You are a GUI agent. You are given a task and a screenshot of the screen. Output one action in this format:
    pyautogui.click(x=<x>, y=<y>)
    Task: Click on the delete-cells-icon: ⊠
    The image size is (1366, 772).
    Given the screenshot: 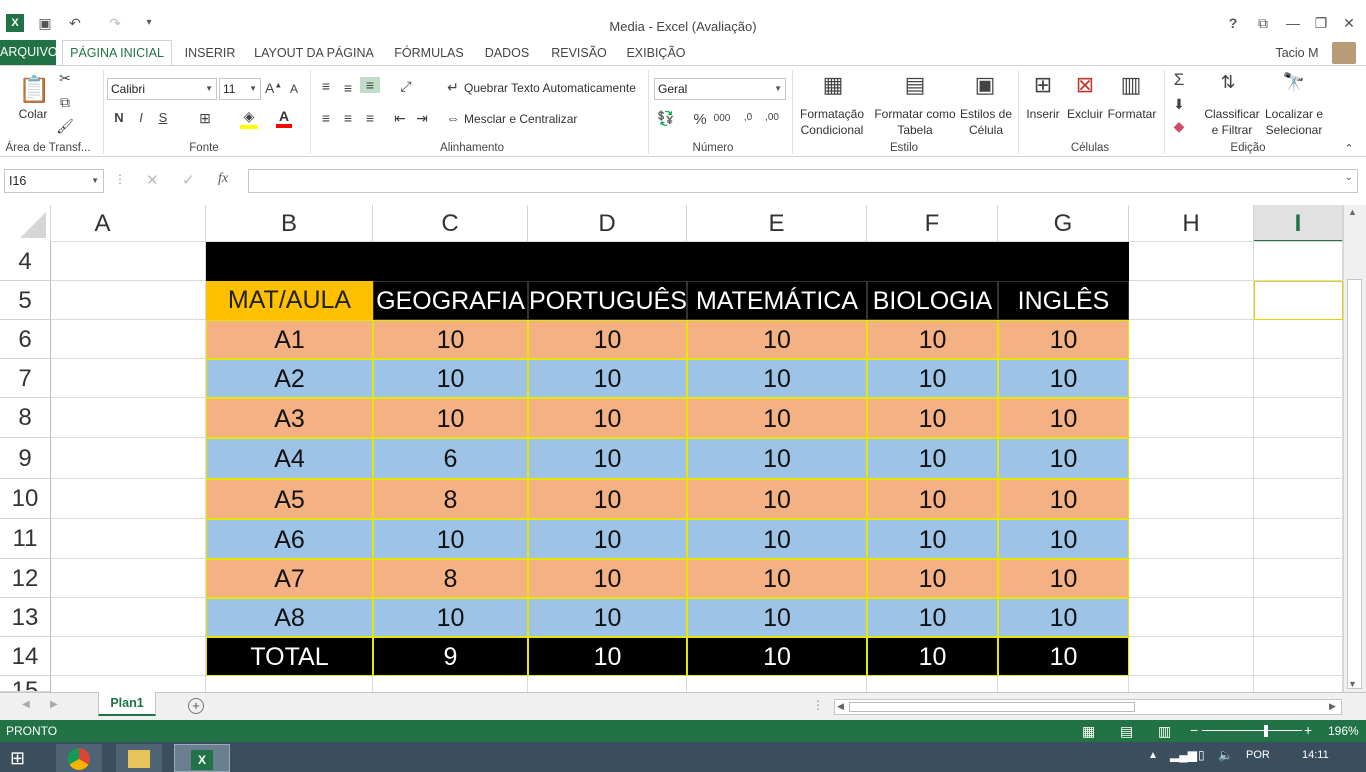 What is the action you would take?
    pyautogui.click(x=1085, y=87)
    